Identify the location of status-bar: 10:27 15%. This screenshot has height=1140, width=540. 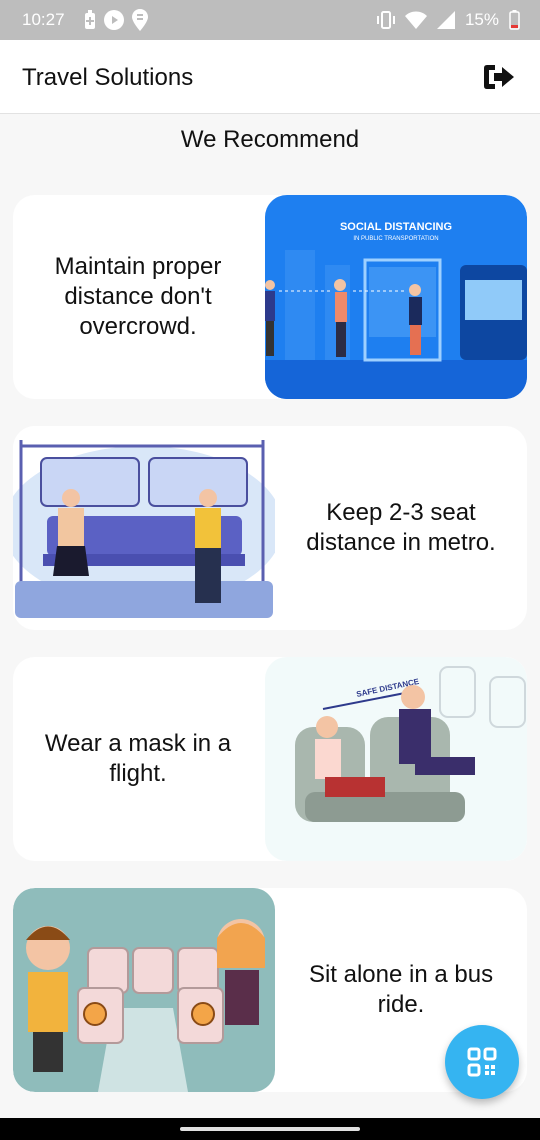
(270, 20).